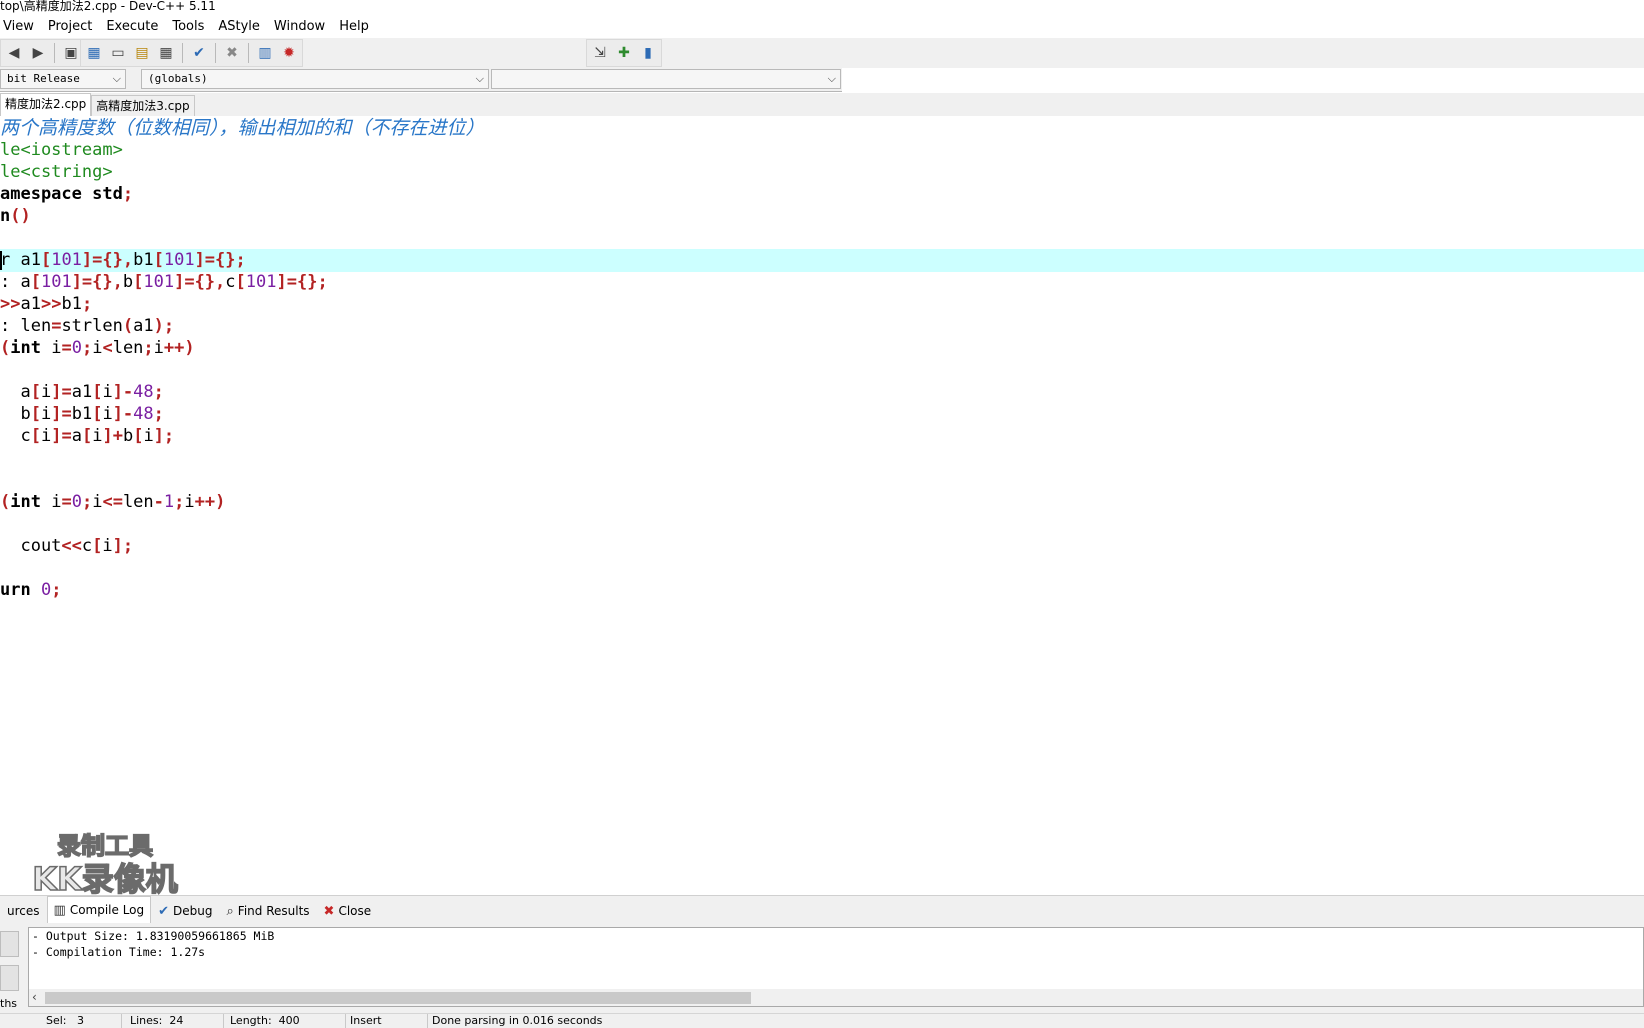 This screenshot has width=1644, height=1028. I want to click on menu-execute: Execute, so click(132, 27).